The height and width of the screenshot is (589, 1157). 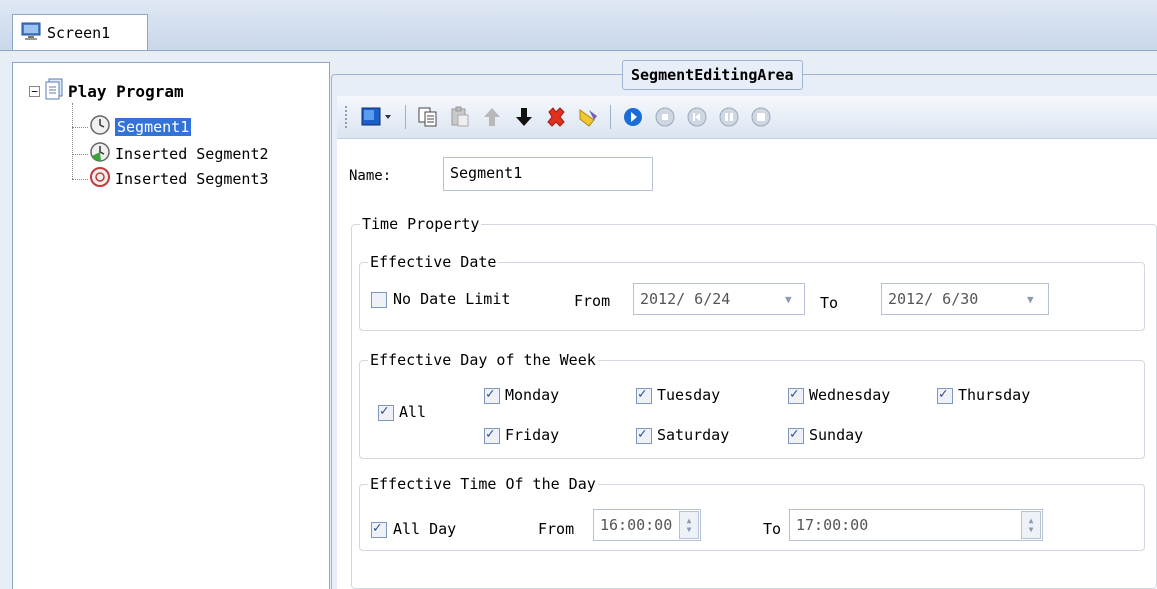 What do you see at coordinates (192, 154) in the screenshot?
I see `tree-item-label: Inserted Segment2` at bounding box center [192, 154].